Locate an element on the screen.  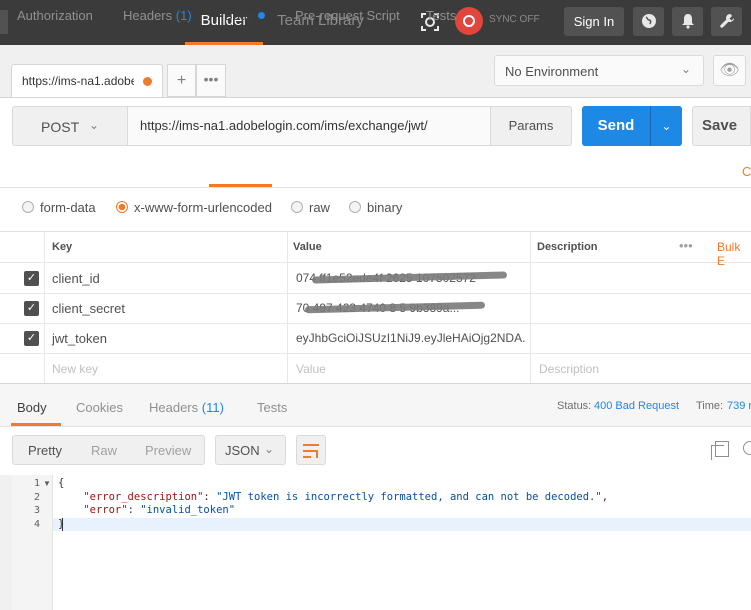
copy-icon is located at coordinates (720, 450).